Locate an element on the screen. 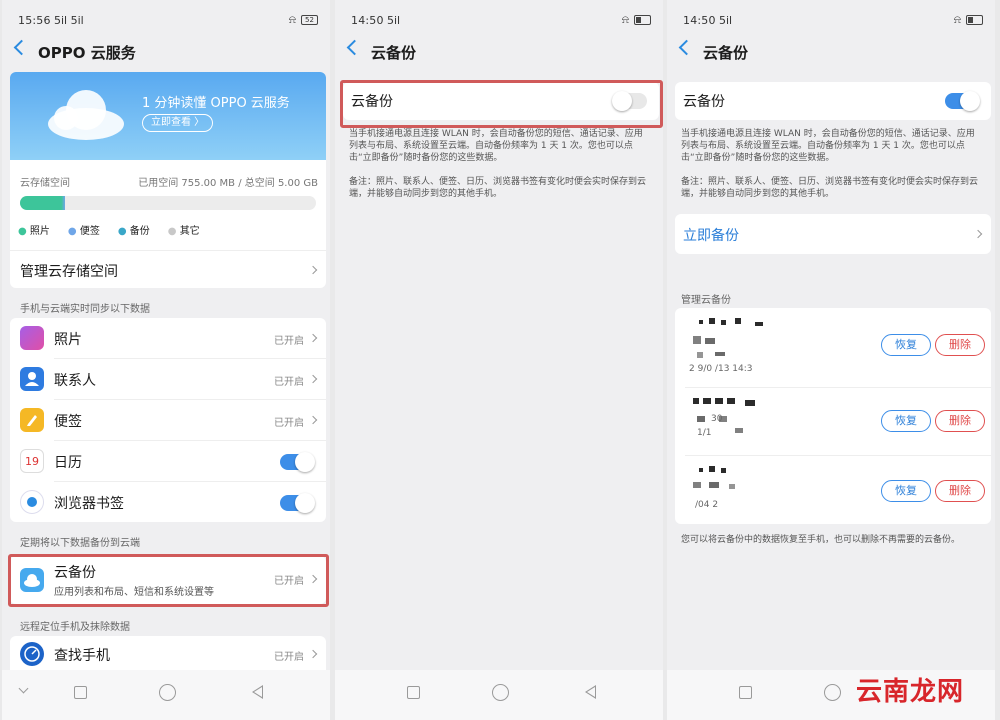  title-bar: OPPO 云服务 is located at coordinates (166, 52).